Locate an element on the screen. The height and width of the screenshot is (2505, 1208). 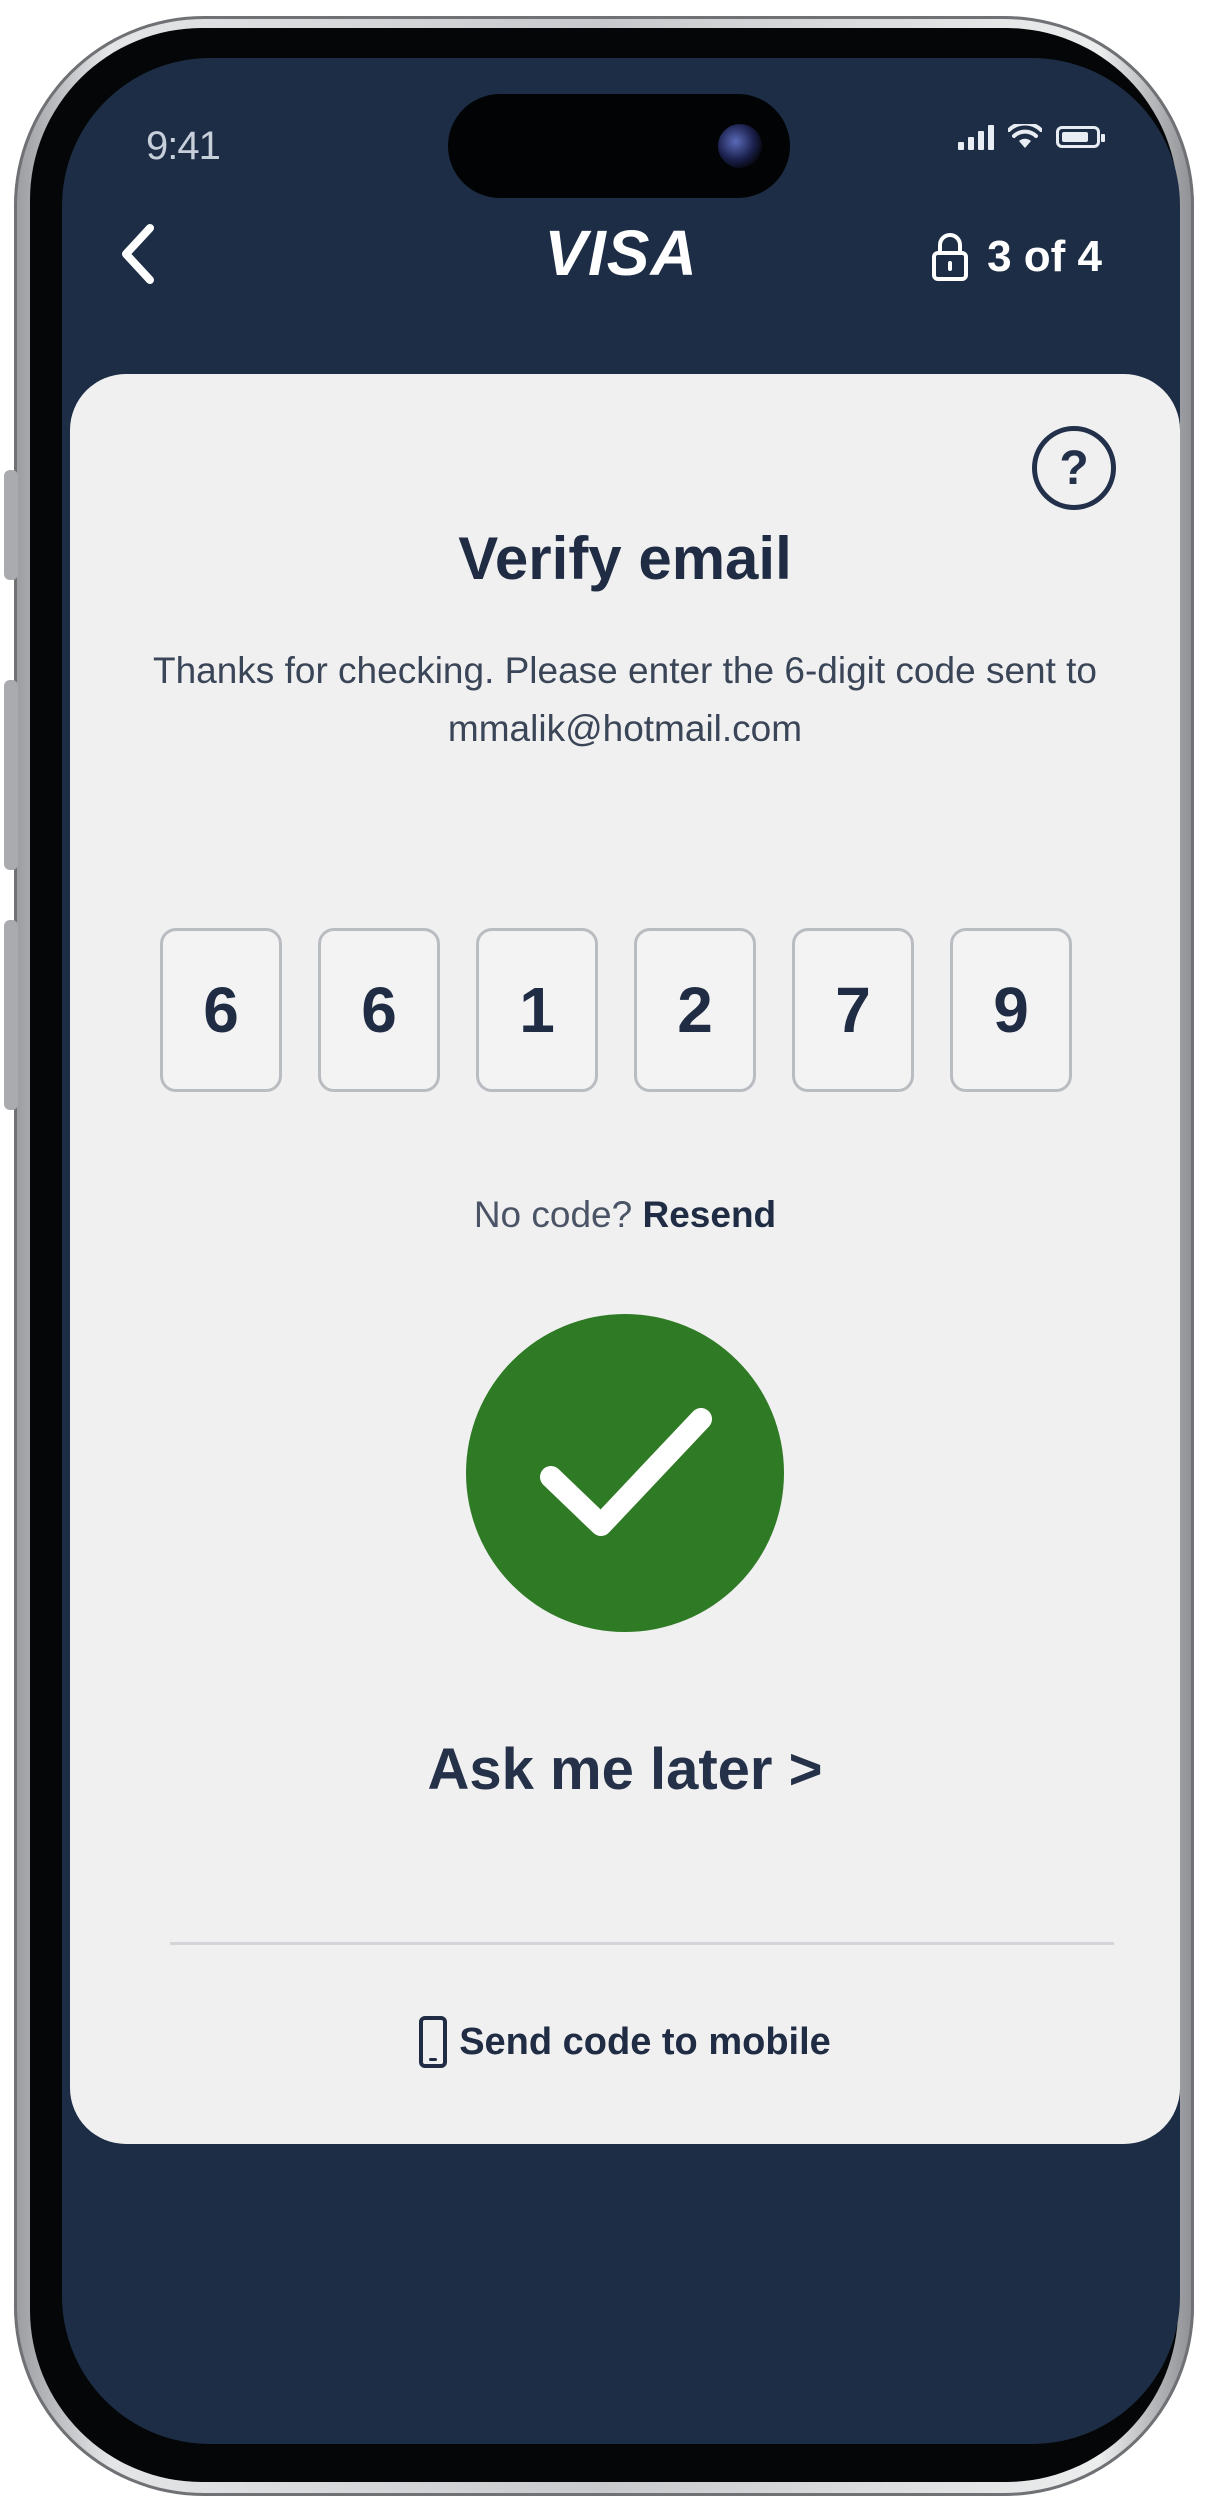
no-code-text: No code? is located at coordinates (553, 1214).